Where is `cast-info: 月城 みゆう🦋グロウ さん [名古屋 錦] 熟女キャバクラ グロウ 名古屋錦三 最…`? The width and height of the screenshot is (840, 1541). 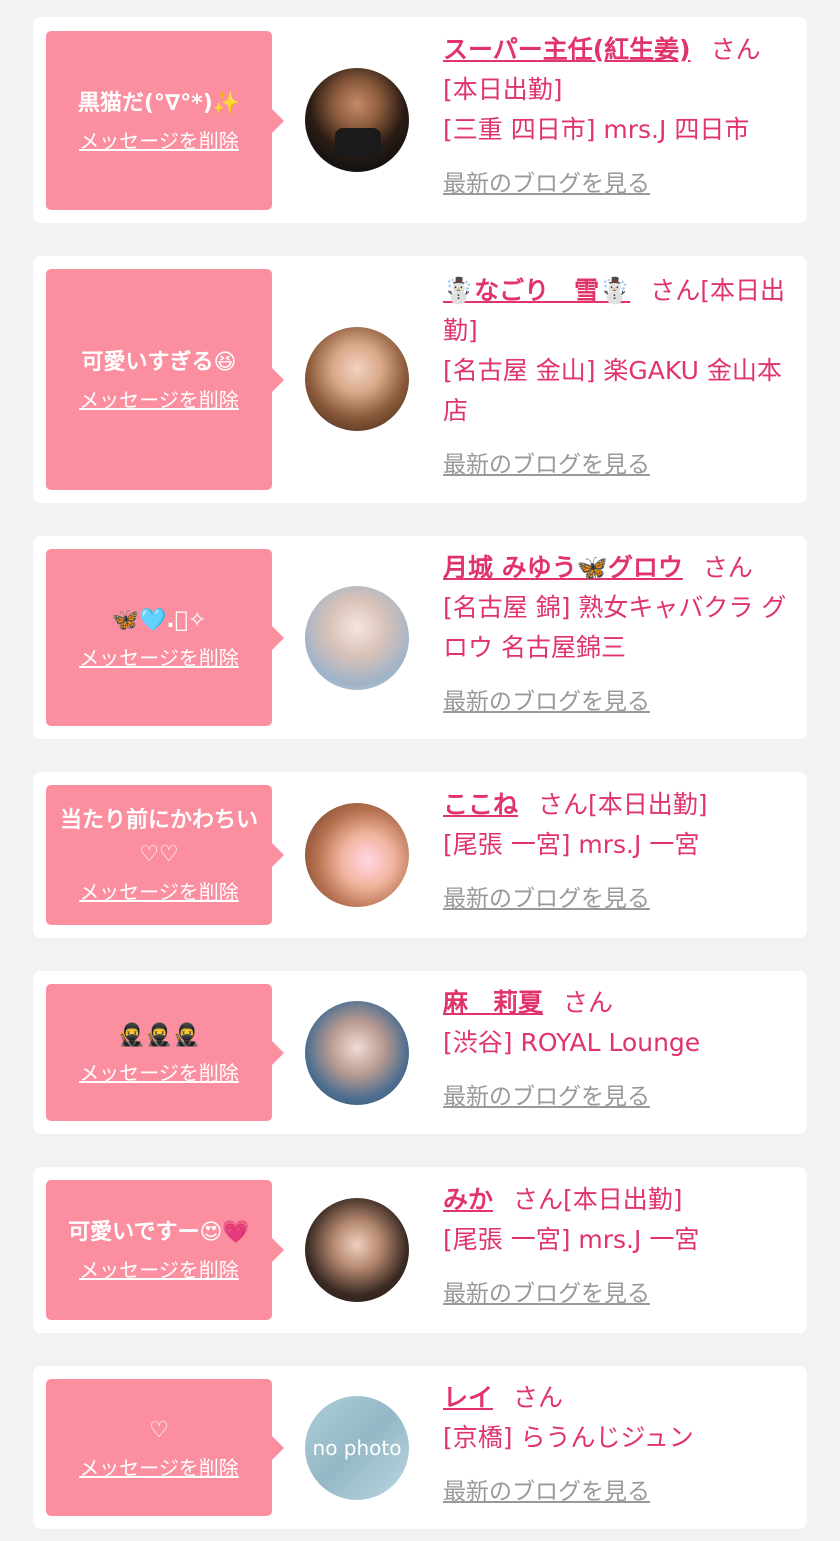
cast-info: 月城 みゆう🦋グロウ さん [名古屋 錦] 熟女キャバクラ グロウ 名古屋錦三 最… is located at coordinates (617, 635).